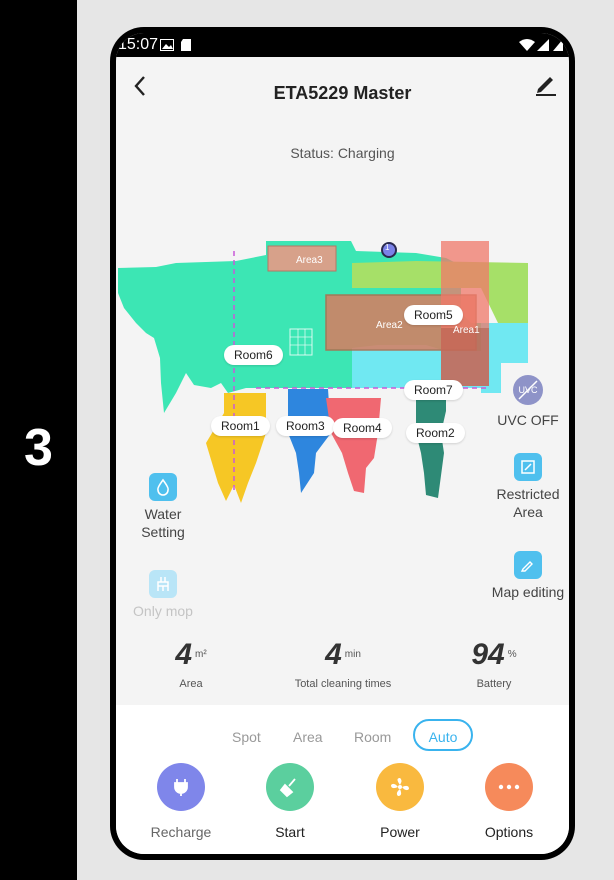 This screenshot has width=614, height=880. What do you see at coordinates (389, 325) in the screenshot?
I see `area-label-area2: Area2` at bounding box center [389, 325].